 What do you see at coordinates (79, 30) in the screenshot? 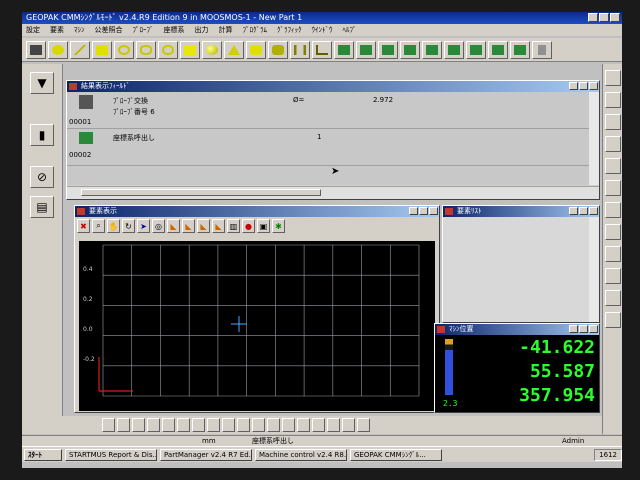
I see `menu-machine: ﾏｼﾝ` at bounding box center [79, 30].